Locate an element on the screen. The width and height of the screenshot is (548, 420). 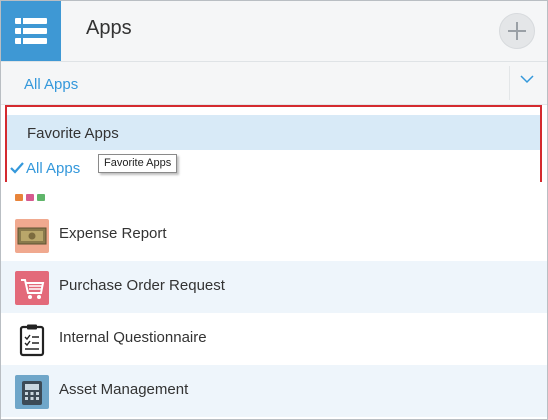
option-favorite-apps: Favorite Apps is located at coordinates (273, 132).